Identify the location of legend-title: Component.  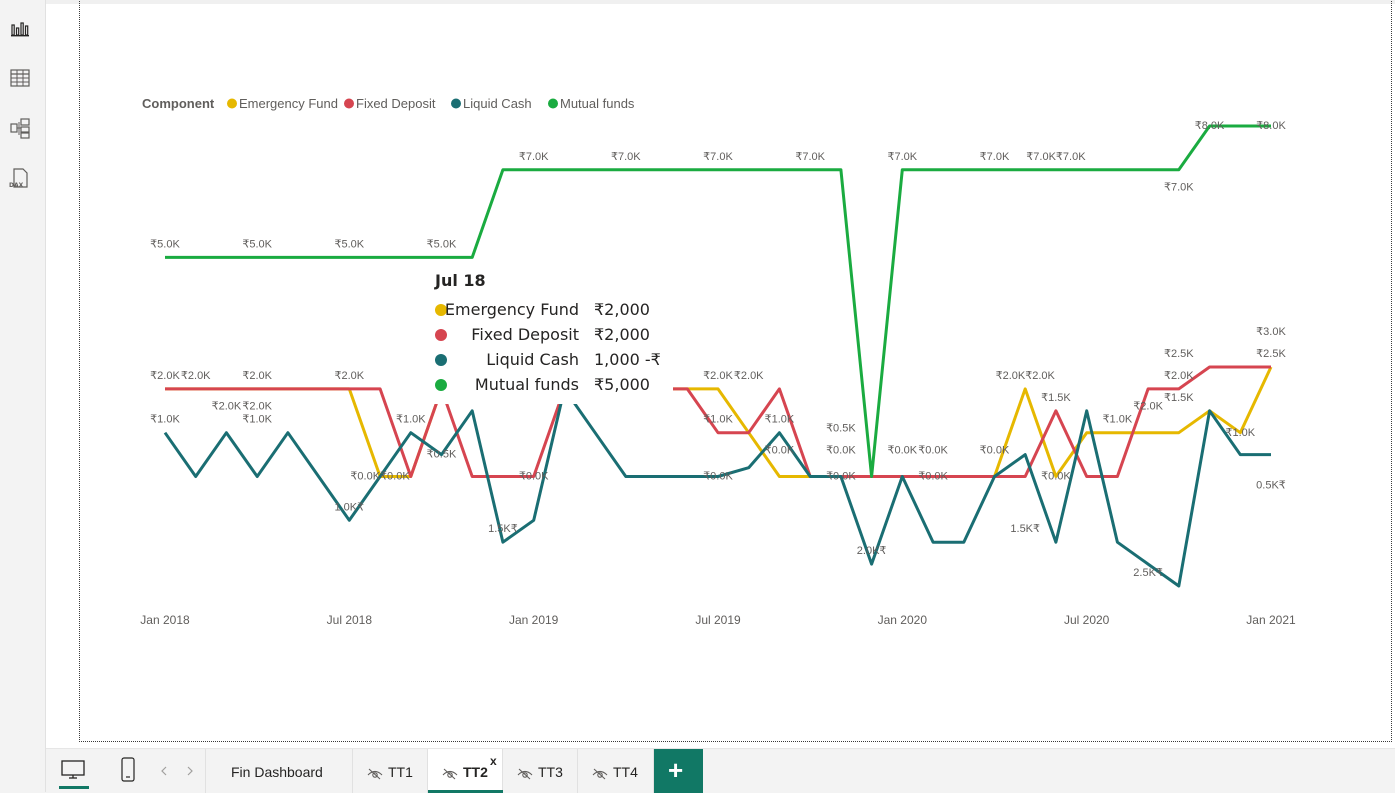
(178, 103).